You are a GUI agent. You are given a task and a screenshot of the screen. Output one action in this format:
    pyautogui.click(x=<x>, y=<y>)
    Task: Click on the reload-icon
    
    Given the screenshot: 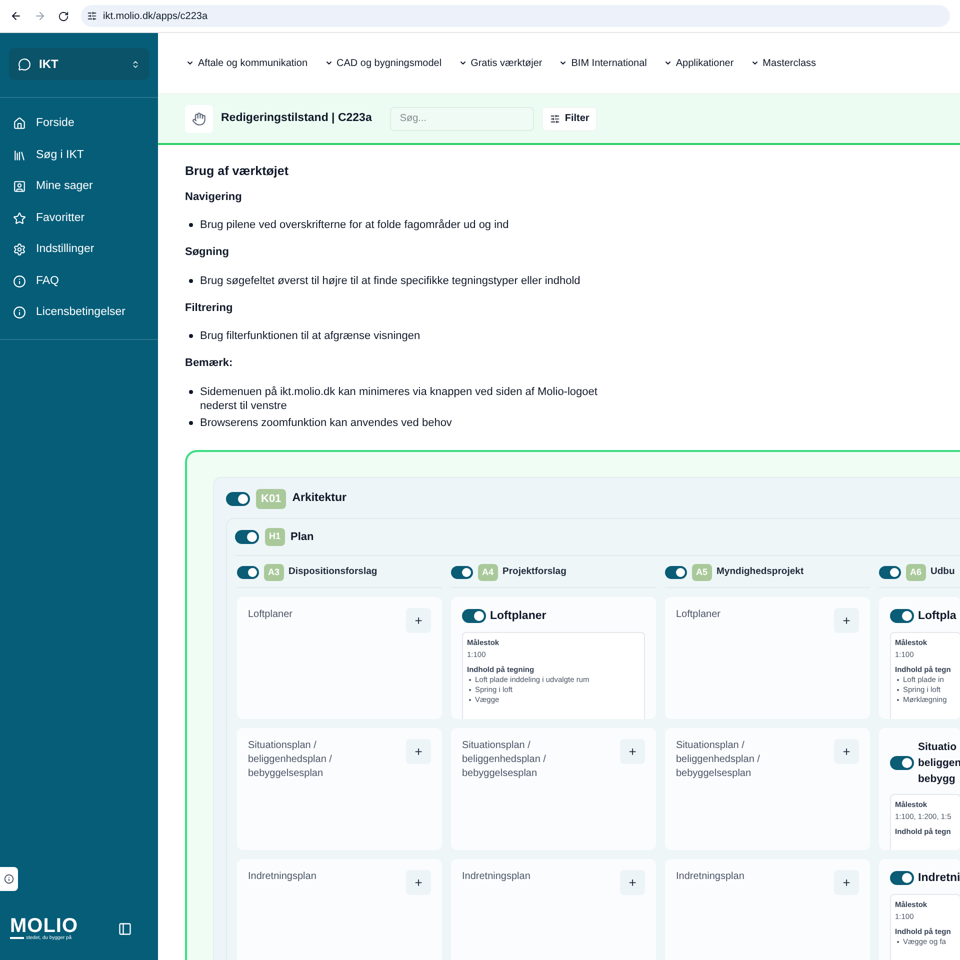 What is the action you would take?
    pyautogui.click(x=63, y=16)
    